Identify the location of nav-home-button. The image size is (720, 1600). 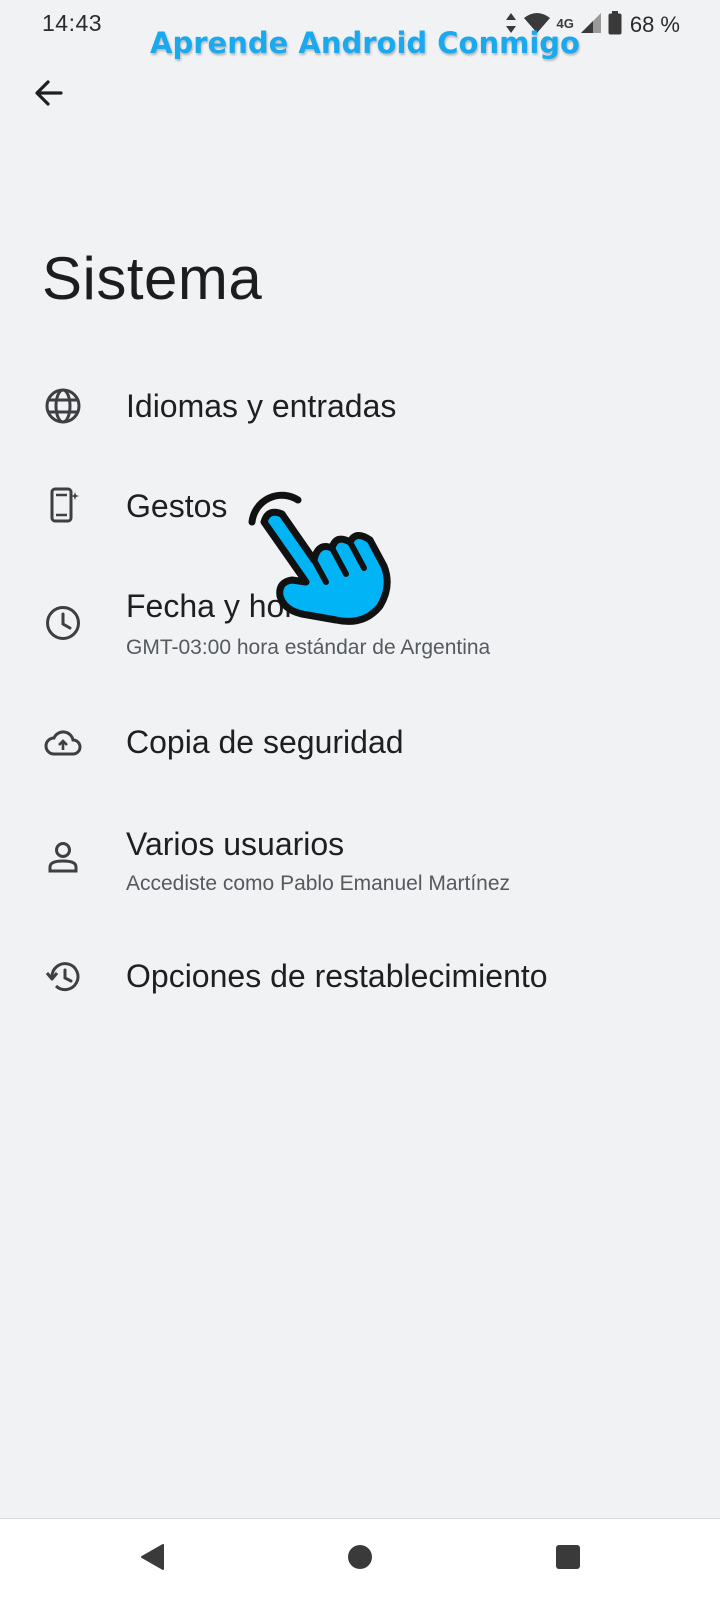
(360, 1559).